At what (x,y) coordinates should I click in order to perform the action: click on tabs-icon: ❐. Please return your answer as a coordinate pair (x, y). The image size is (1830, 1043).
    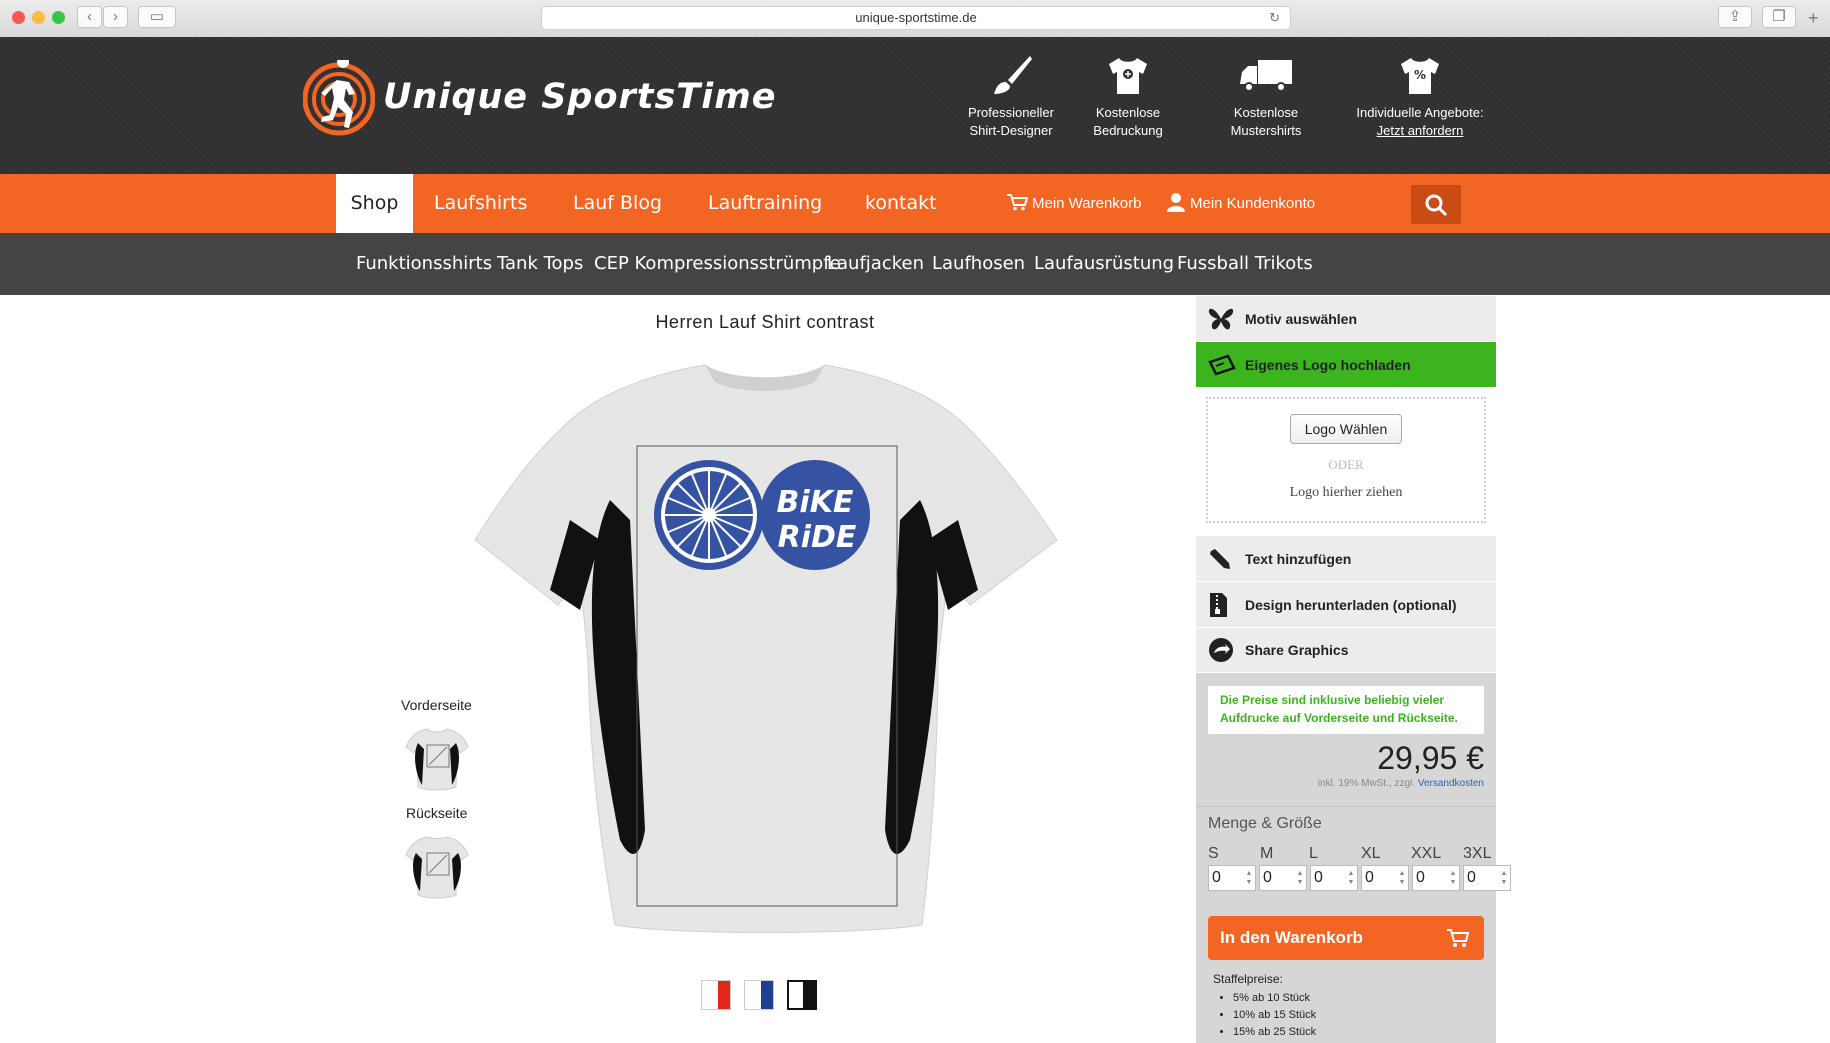
    Looking at the image, I should click on (1779, 17).